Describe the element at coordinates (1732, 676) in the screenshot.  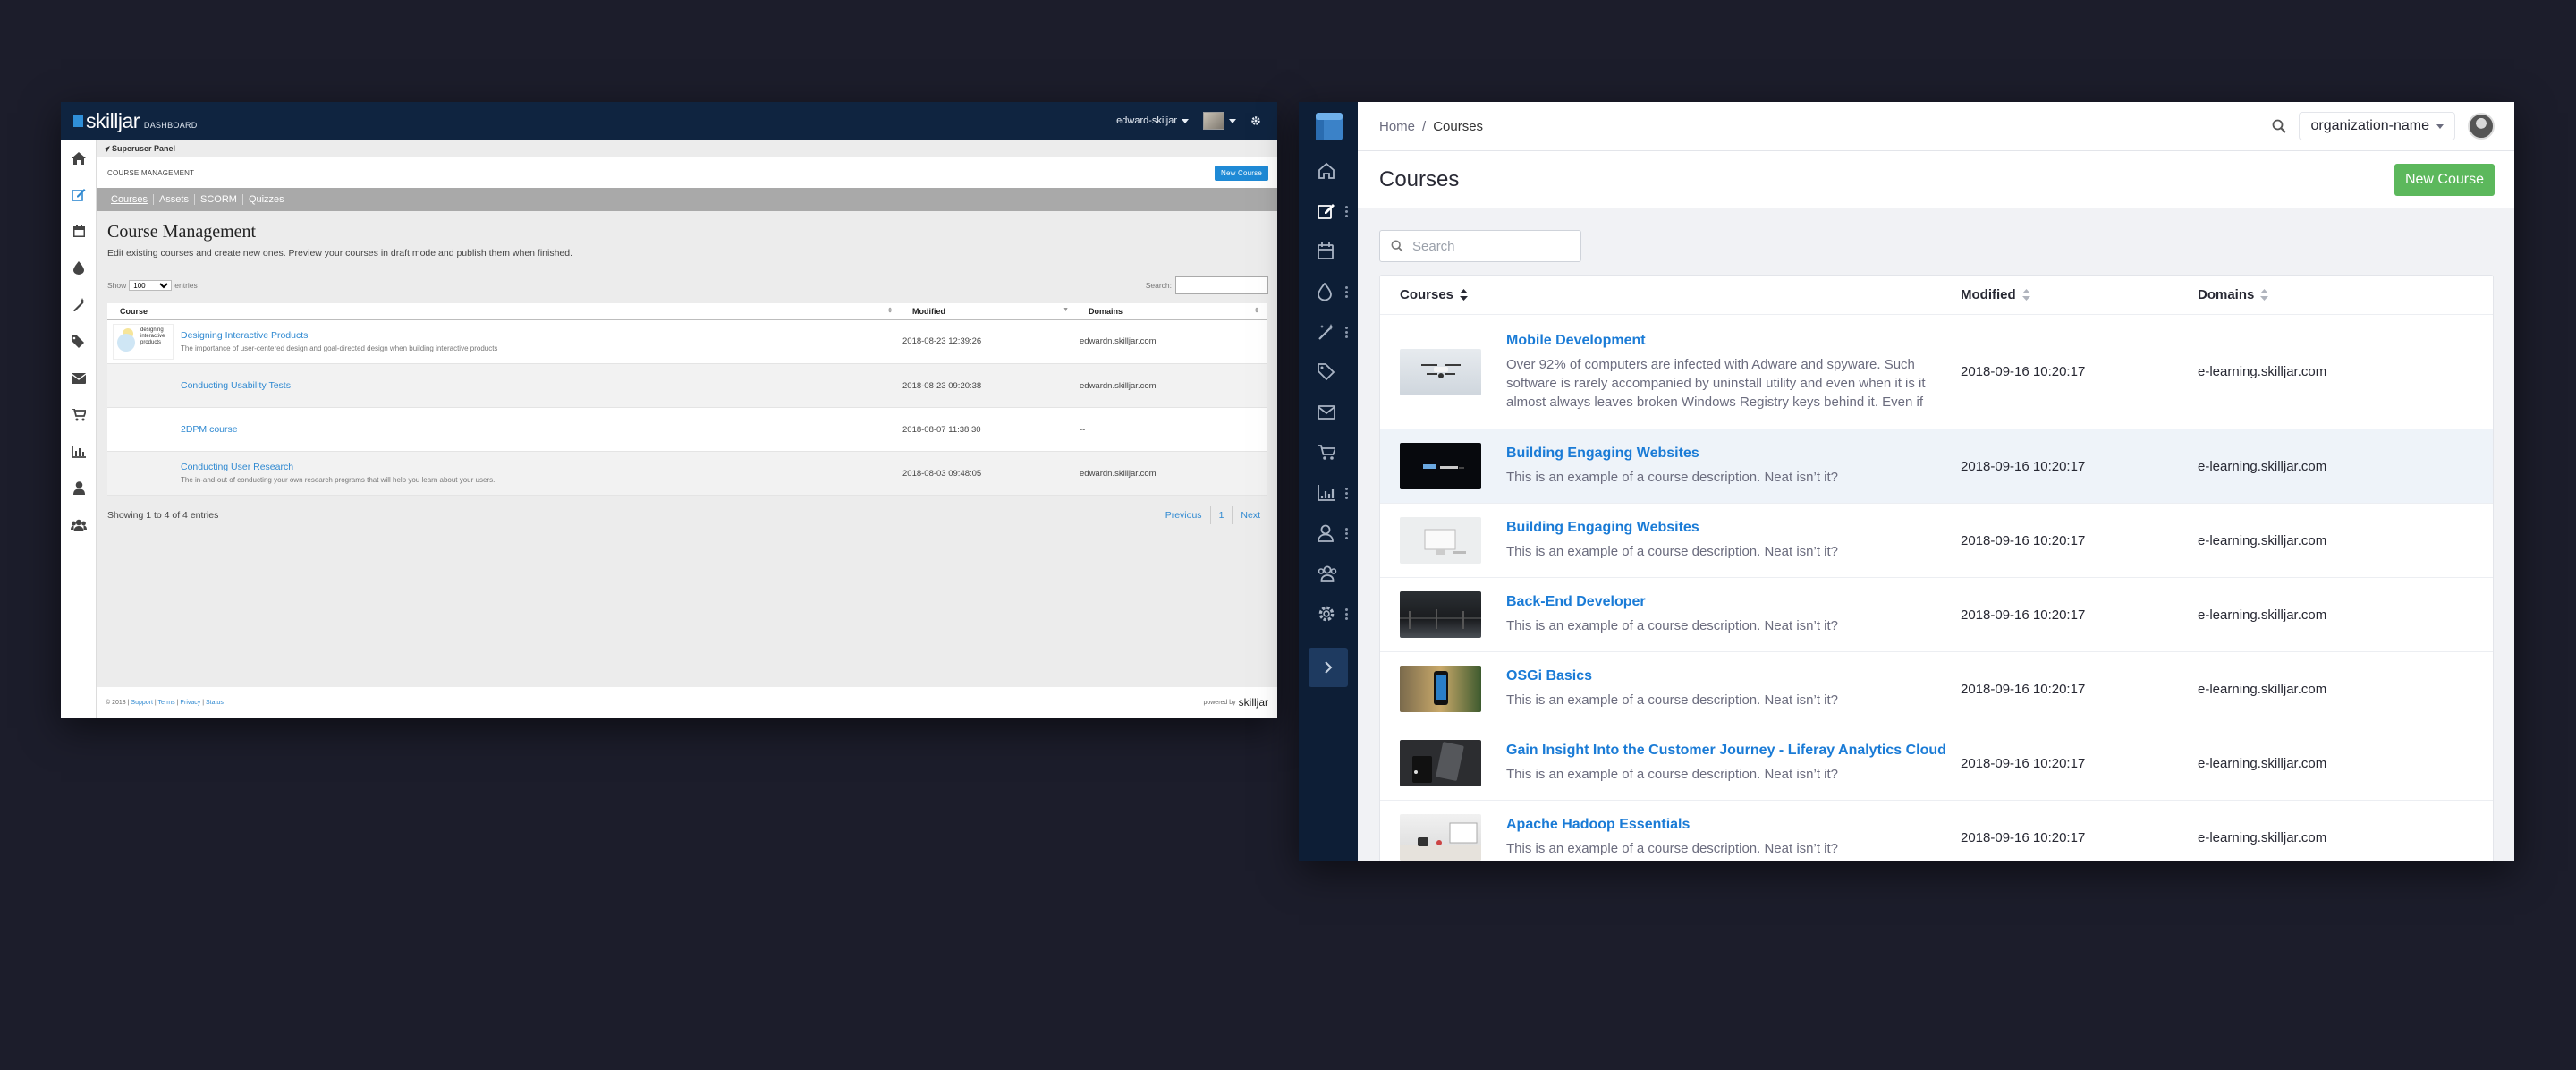
I see `course-link: OSGi Basics` at that location.